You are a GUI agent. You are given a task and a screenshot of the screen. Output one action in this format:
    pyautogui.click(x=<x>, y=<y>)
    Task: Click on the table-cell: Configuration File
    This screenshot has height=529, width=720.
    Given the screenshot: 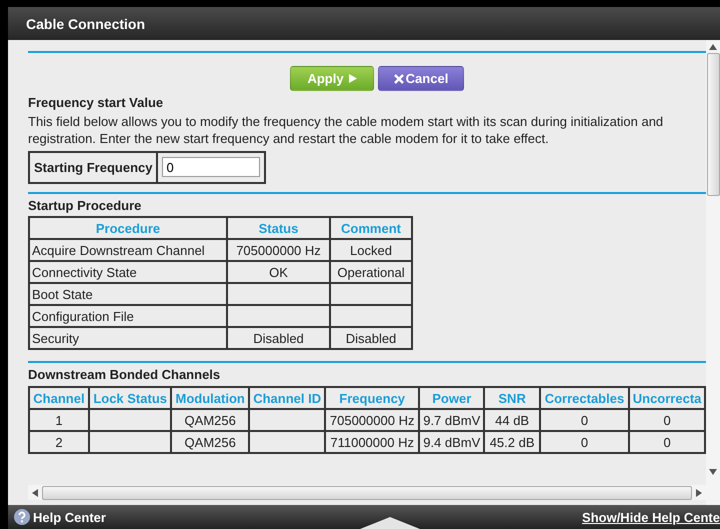 What is the action you would take?
    pyautogui.click(x=128, y=316)
    